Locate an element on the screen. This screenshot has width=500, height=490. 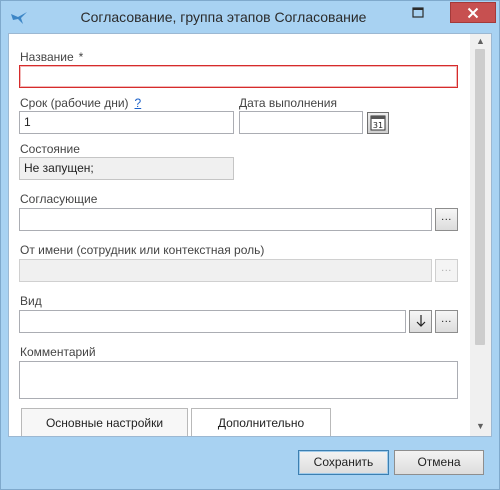
approvers-label: Согласующие is located at coordinates (59, 199).